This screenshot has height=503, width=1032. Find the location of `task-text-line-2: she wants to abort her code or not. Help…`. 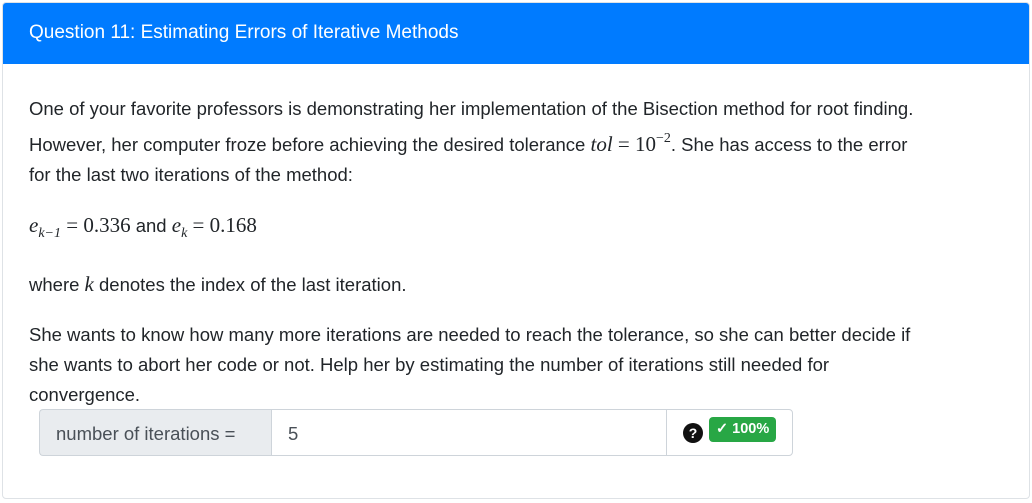

task-text-line-2: she wants to abort her code or not. Help… is located at coordinates (429, 364).